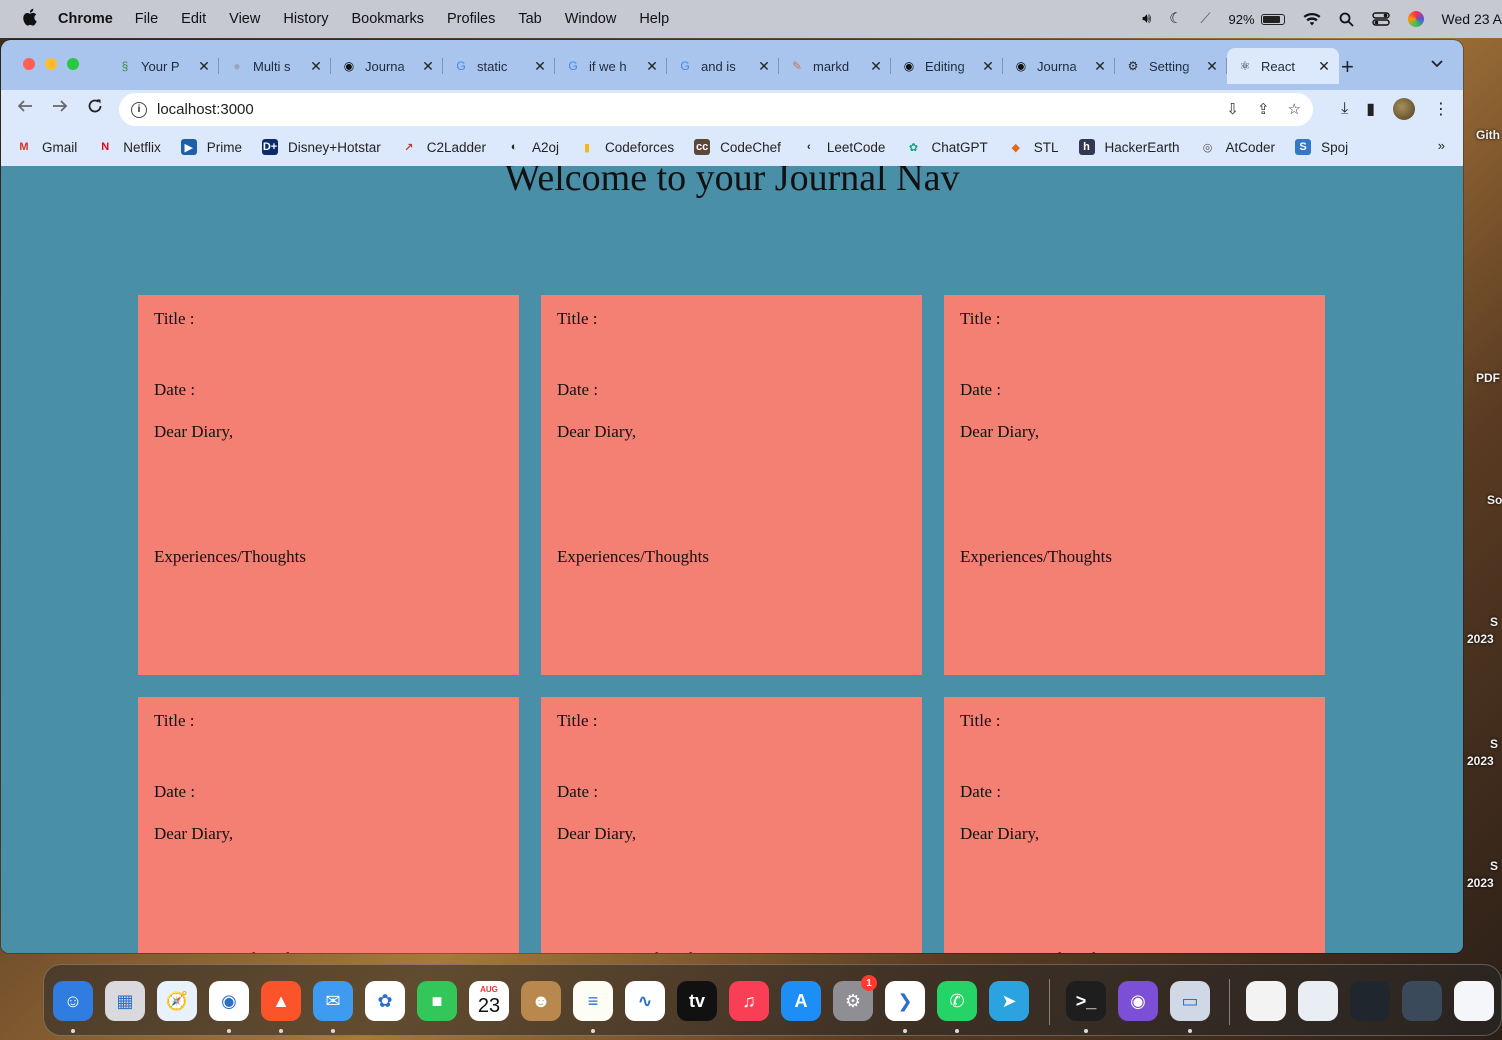 The width and height of the screenshot is (1502, 1040). Describe the element at coordinates (244, 19) in the screenshot. I see `menu-view: View` at that location.